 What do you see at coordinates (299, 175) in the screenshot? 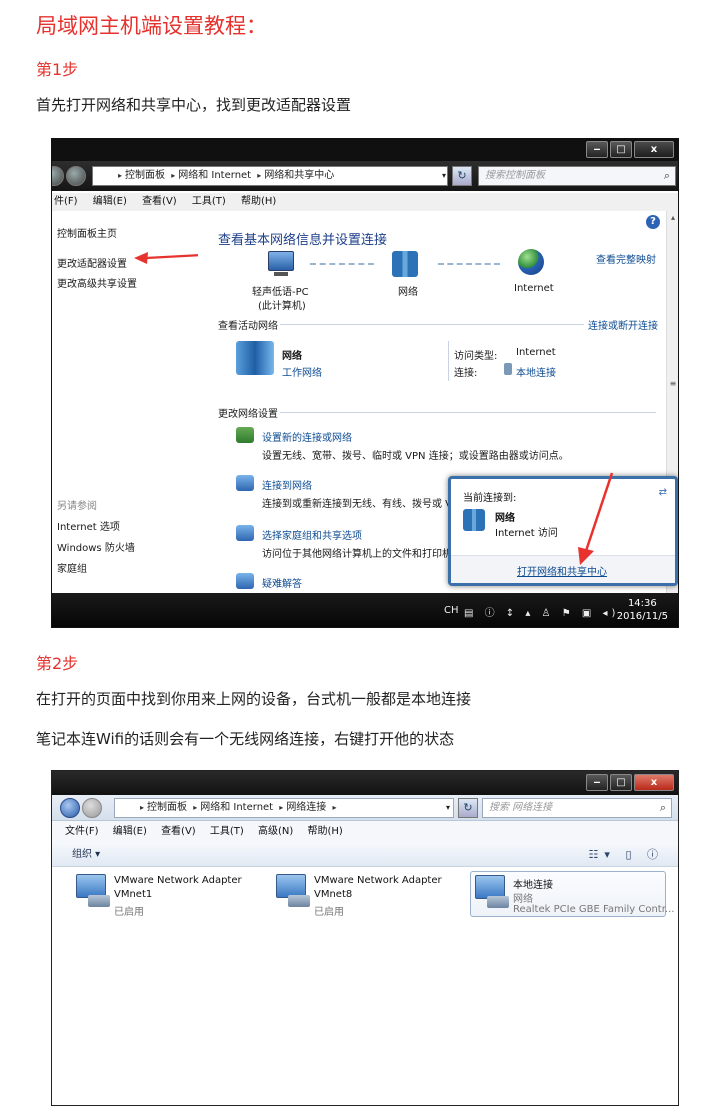
I see `crumb-sharing-center: 网络和共享中心` at bounding box center [299, 175].